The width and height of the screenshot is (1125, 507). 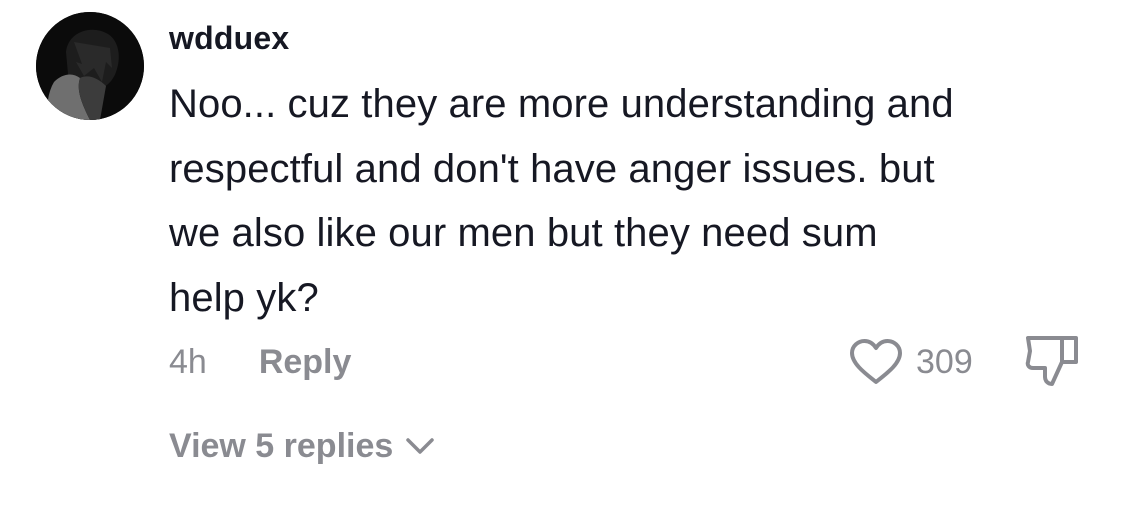 I want to click on comment-username: wdduex, so click(x=229, y=38).